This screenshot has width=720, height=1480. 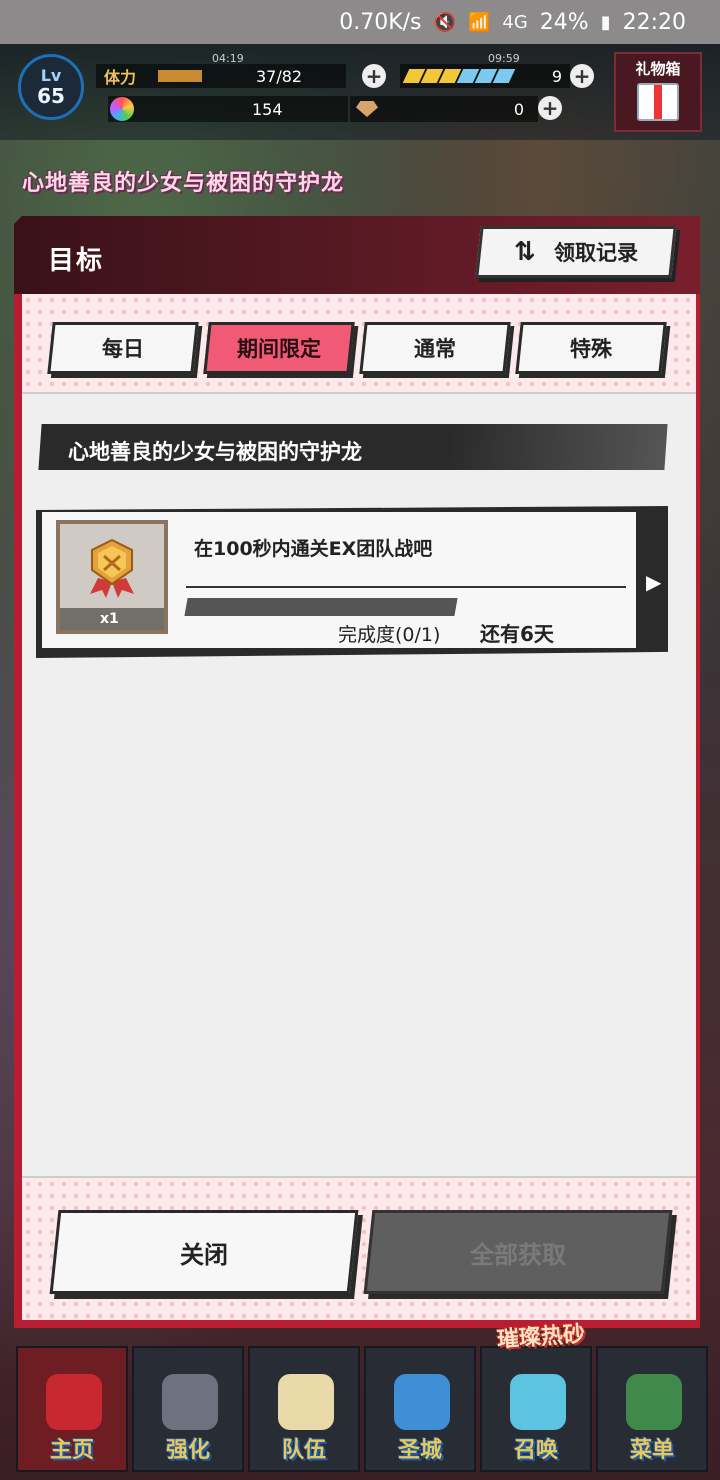 What do you see at coordinates (357, 255) in the screenshot?
I see `dialog-header: 目标 ⇅ 领取记录` at bounding box center [357, 255].